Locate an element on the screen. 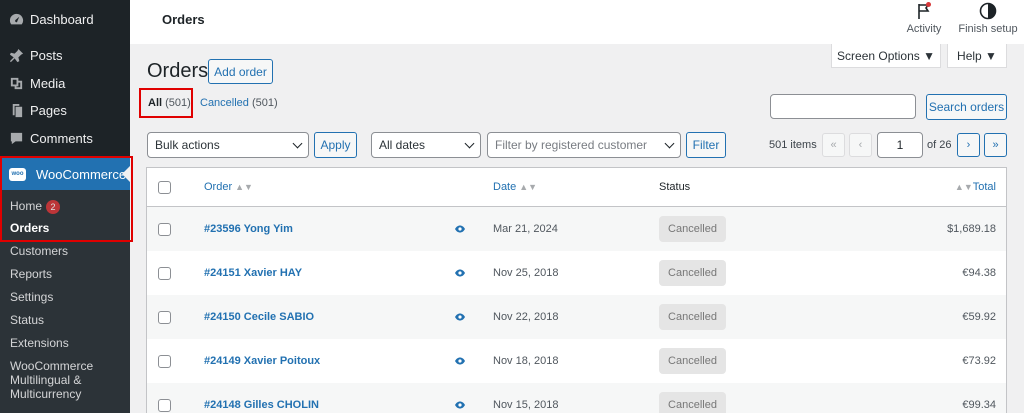 The image size is (1024, 413). chevron-down-icon is located at coordinates (469, 143).